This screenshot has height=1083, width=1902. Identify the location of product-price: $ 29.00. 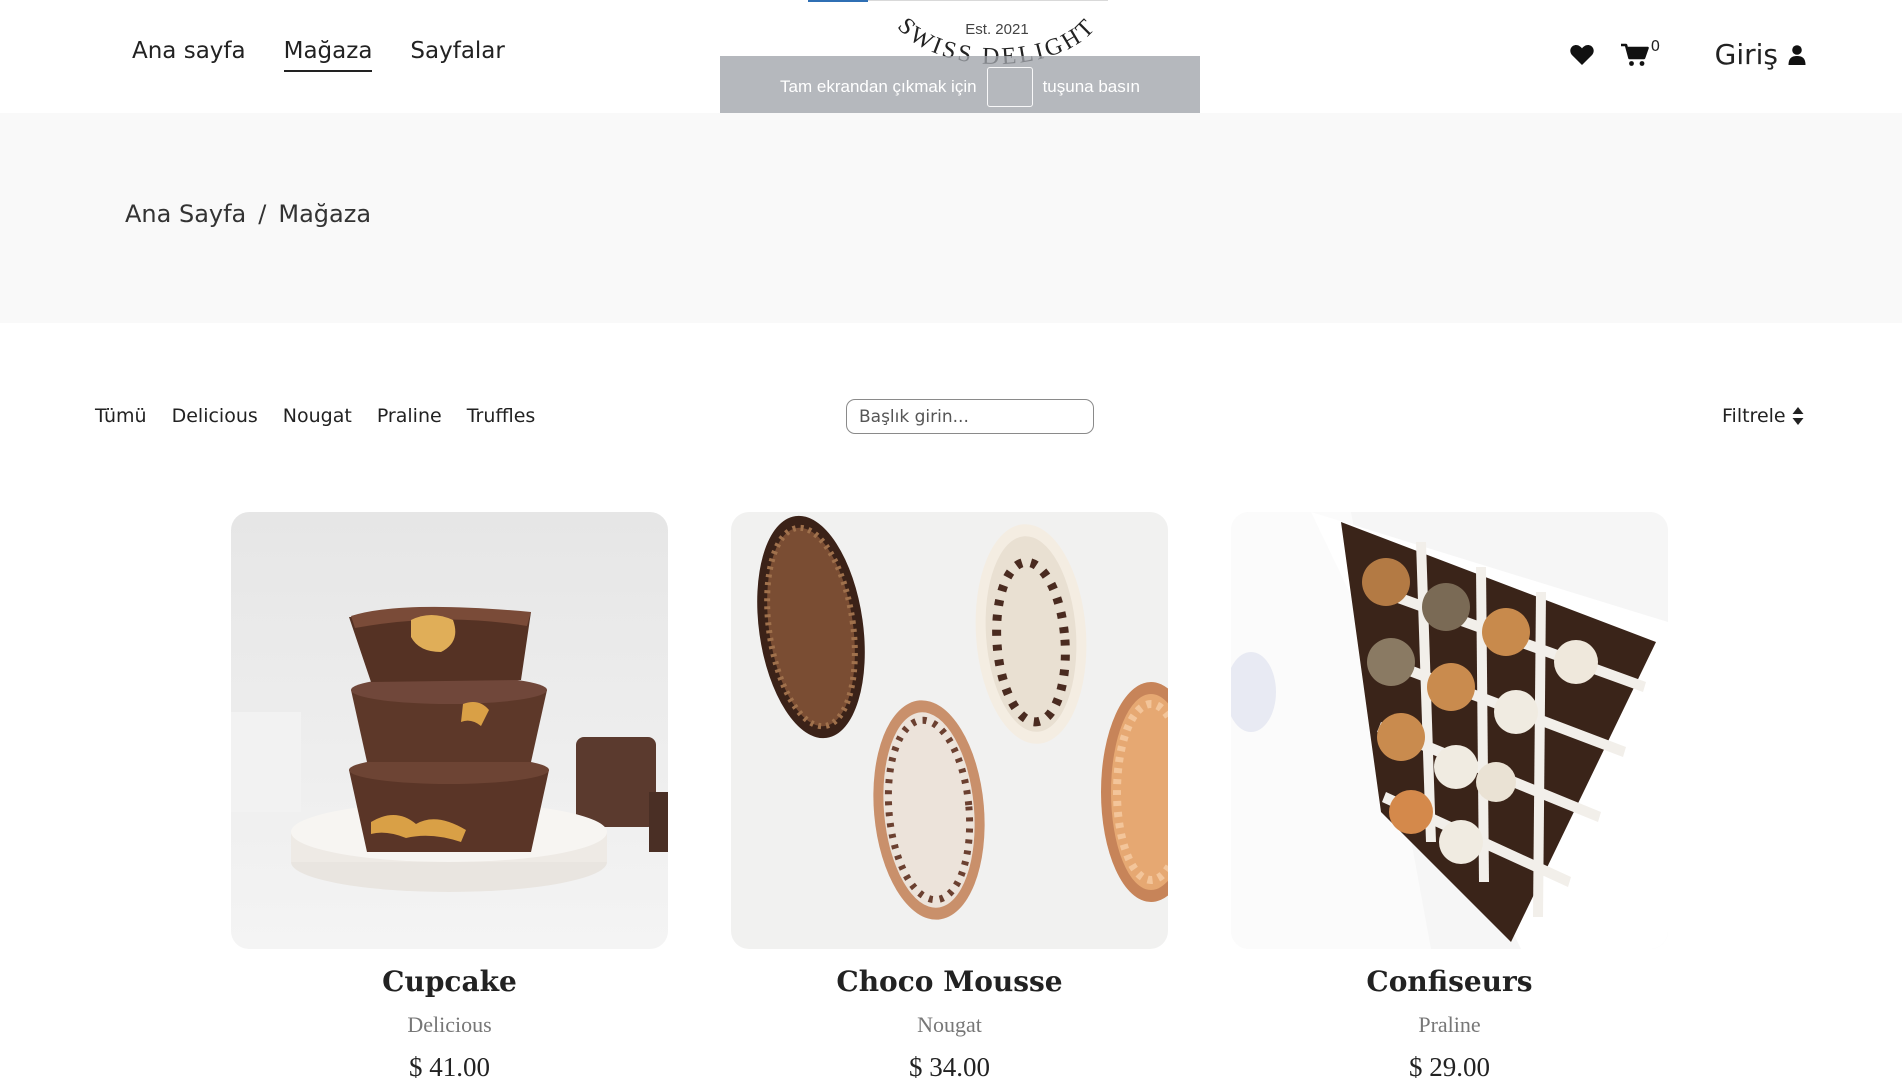
(1449, 1067).